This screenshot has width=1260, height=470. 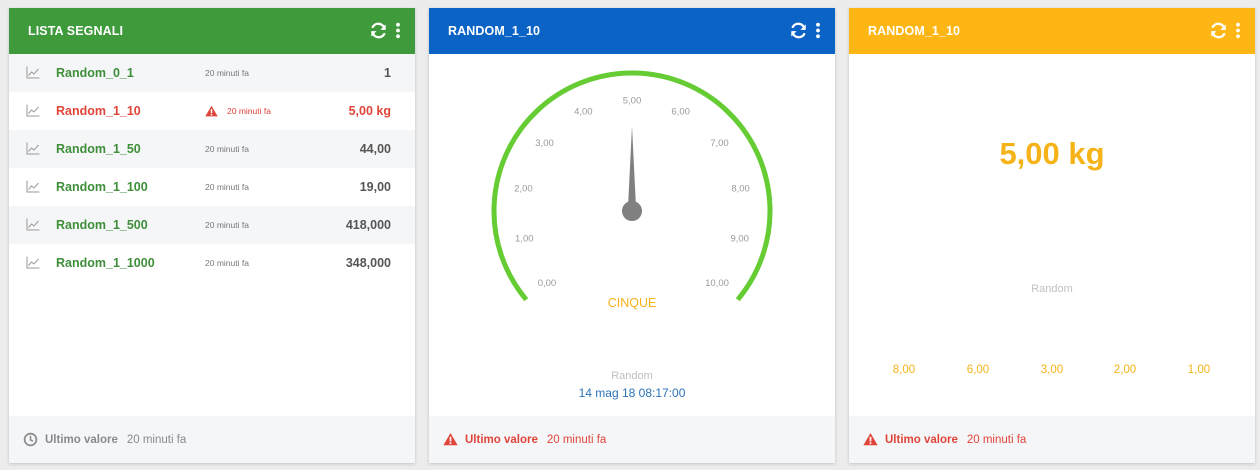 I want to click on signal-name: Random_1_500, so click(x=102, y=225).